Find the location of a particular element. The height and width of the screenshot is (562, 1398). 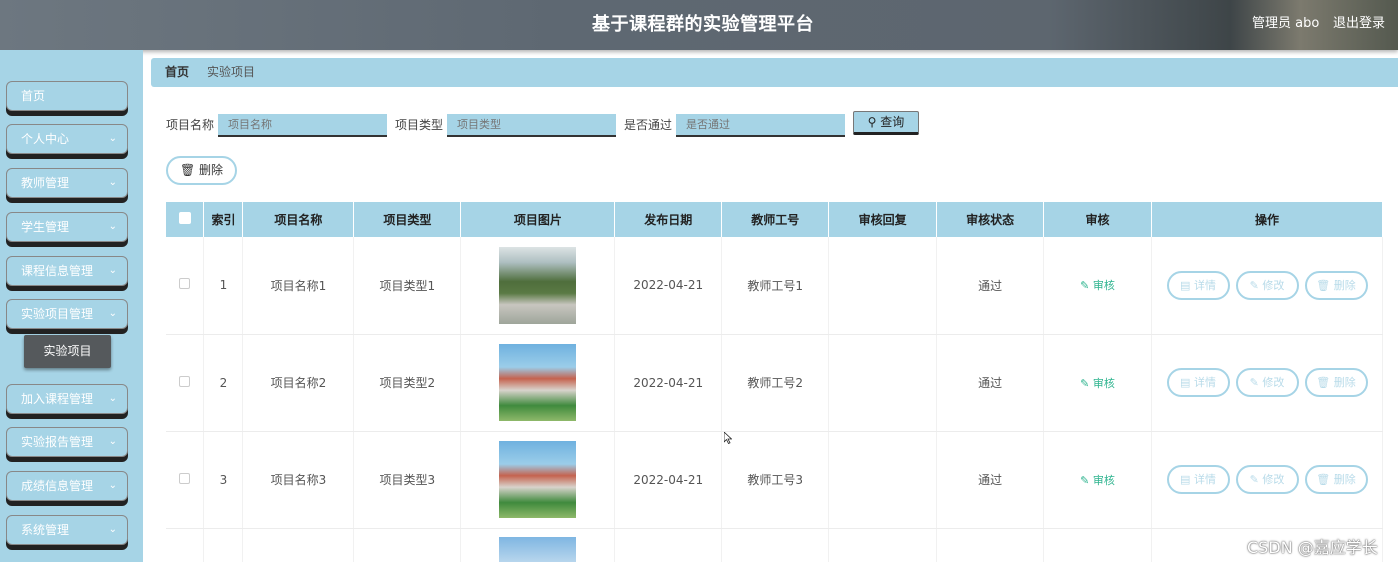

row-project-type: 项目类型3 is located at coordinates (407, 480).